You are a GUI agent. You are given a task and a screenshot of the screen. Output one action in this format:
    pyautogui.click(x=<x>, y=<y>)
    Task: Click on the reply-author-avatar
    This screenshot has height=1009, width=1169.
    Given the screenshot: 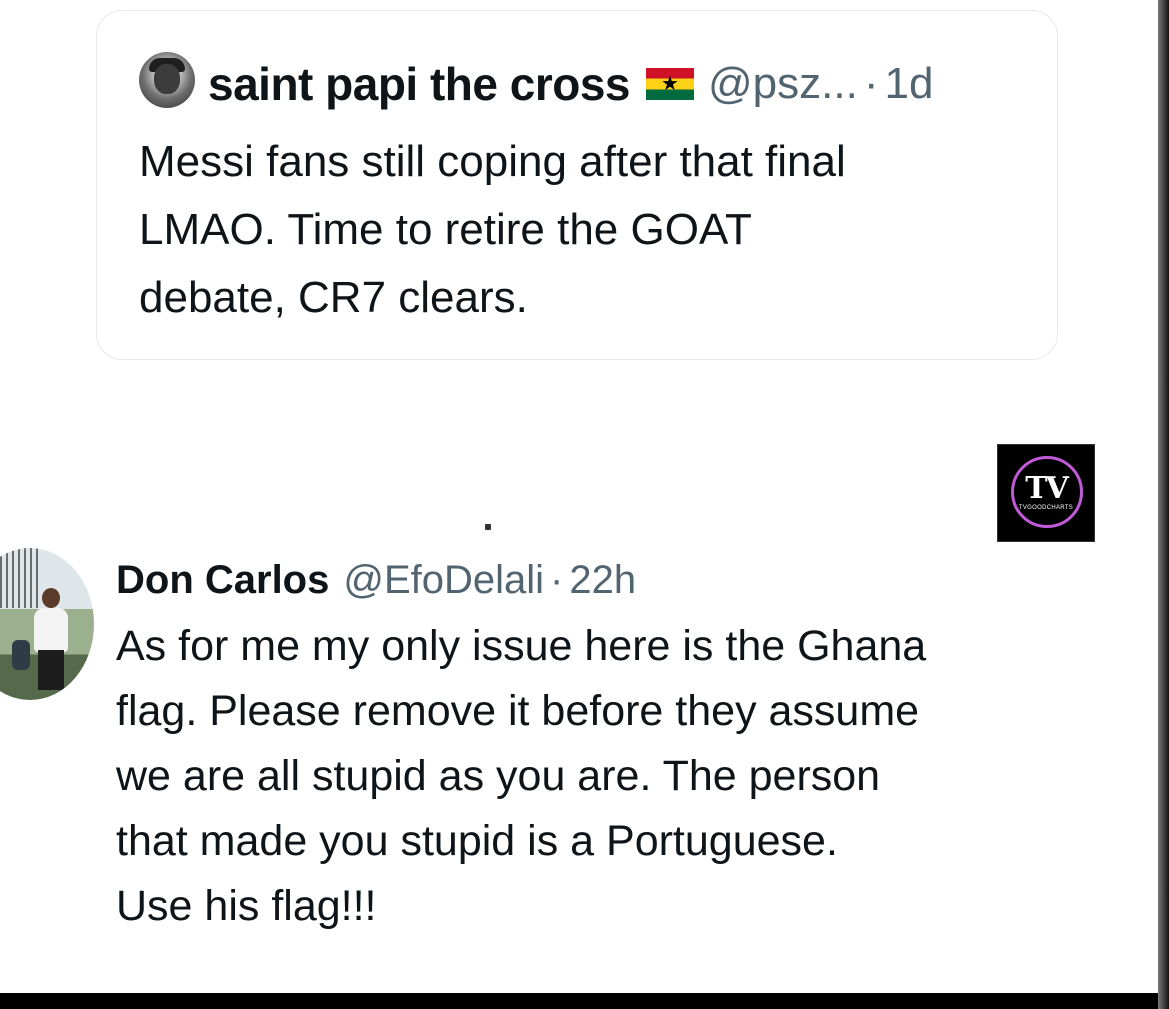 What is the action you would take?
    pyautogui.click(x=47, y=624)
    